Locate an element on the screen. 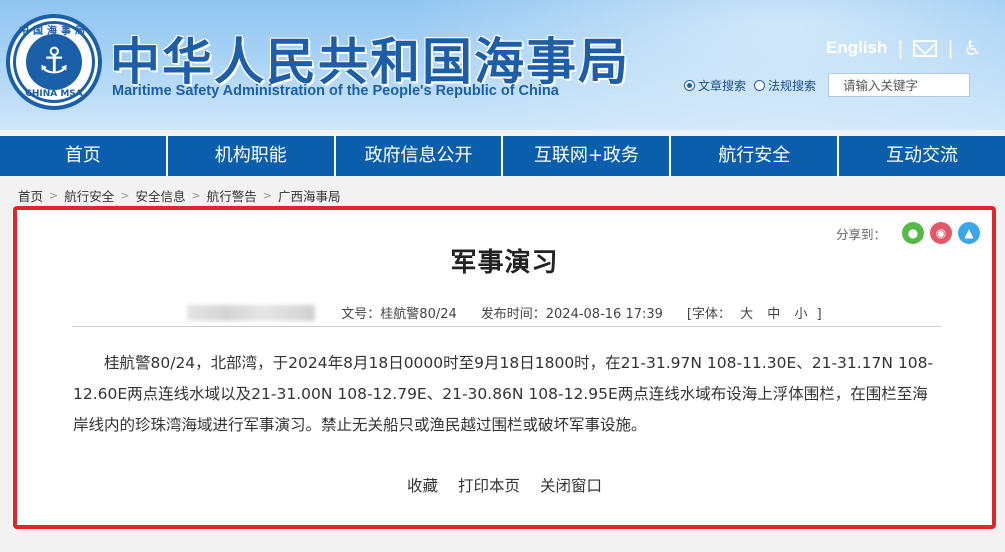 This screenshot has width=1005, height=552. radio-selected-icon is located at coordinates (689, 85).